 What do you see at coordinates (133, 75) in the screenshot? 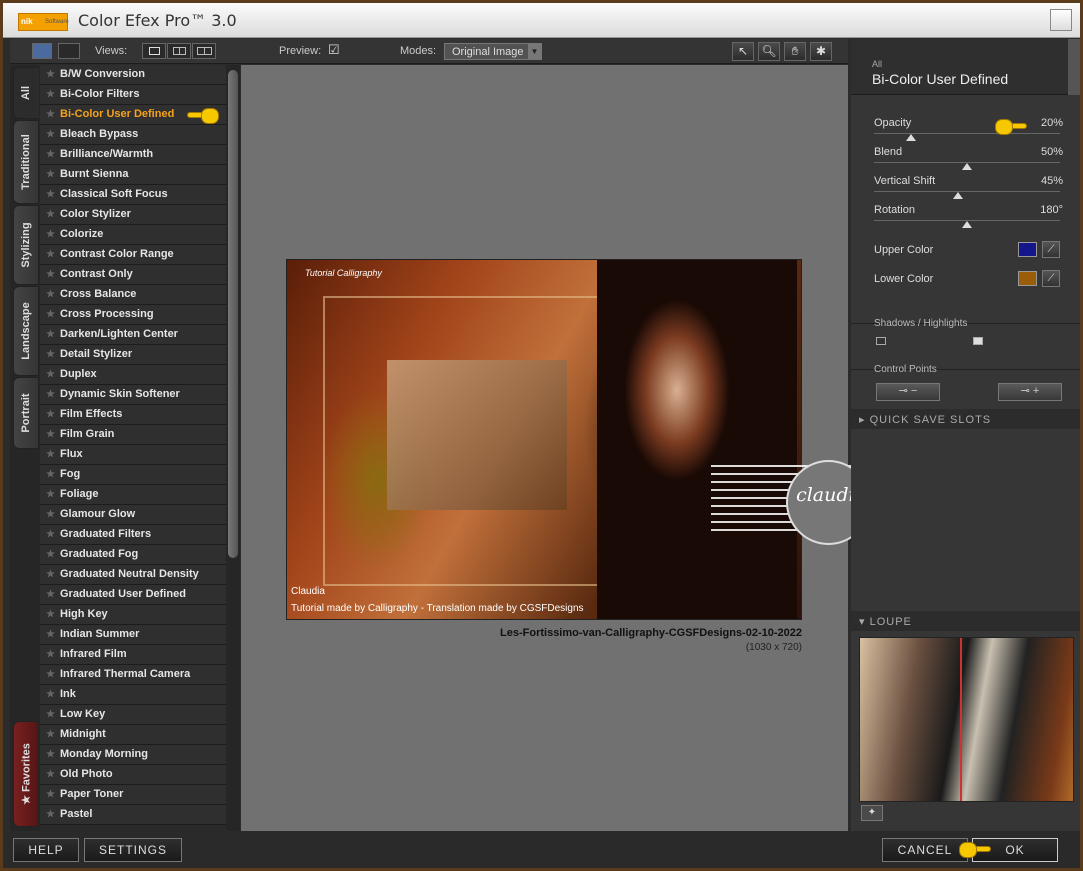
I see `filter-item: ★ B/W Conversion` at bounding box center [133, 75].